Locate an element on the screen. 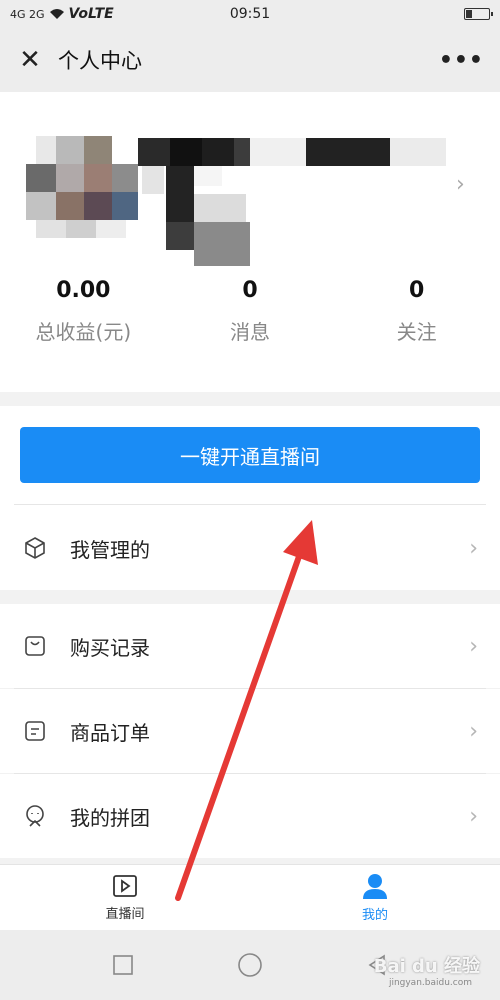  recent-apps-icon is located at coordinates (123, 965).